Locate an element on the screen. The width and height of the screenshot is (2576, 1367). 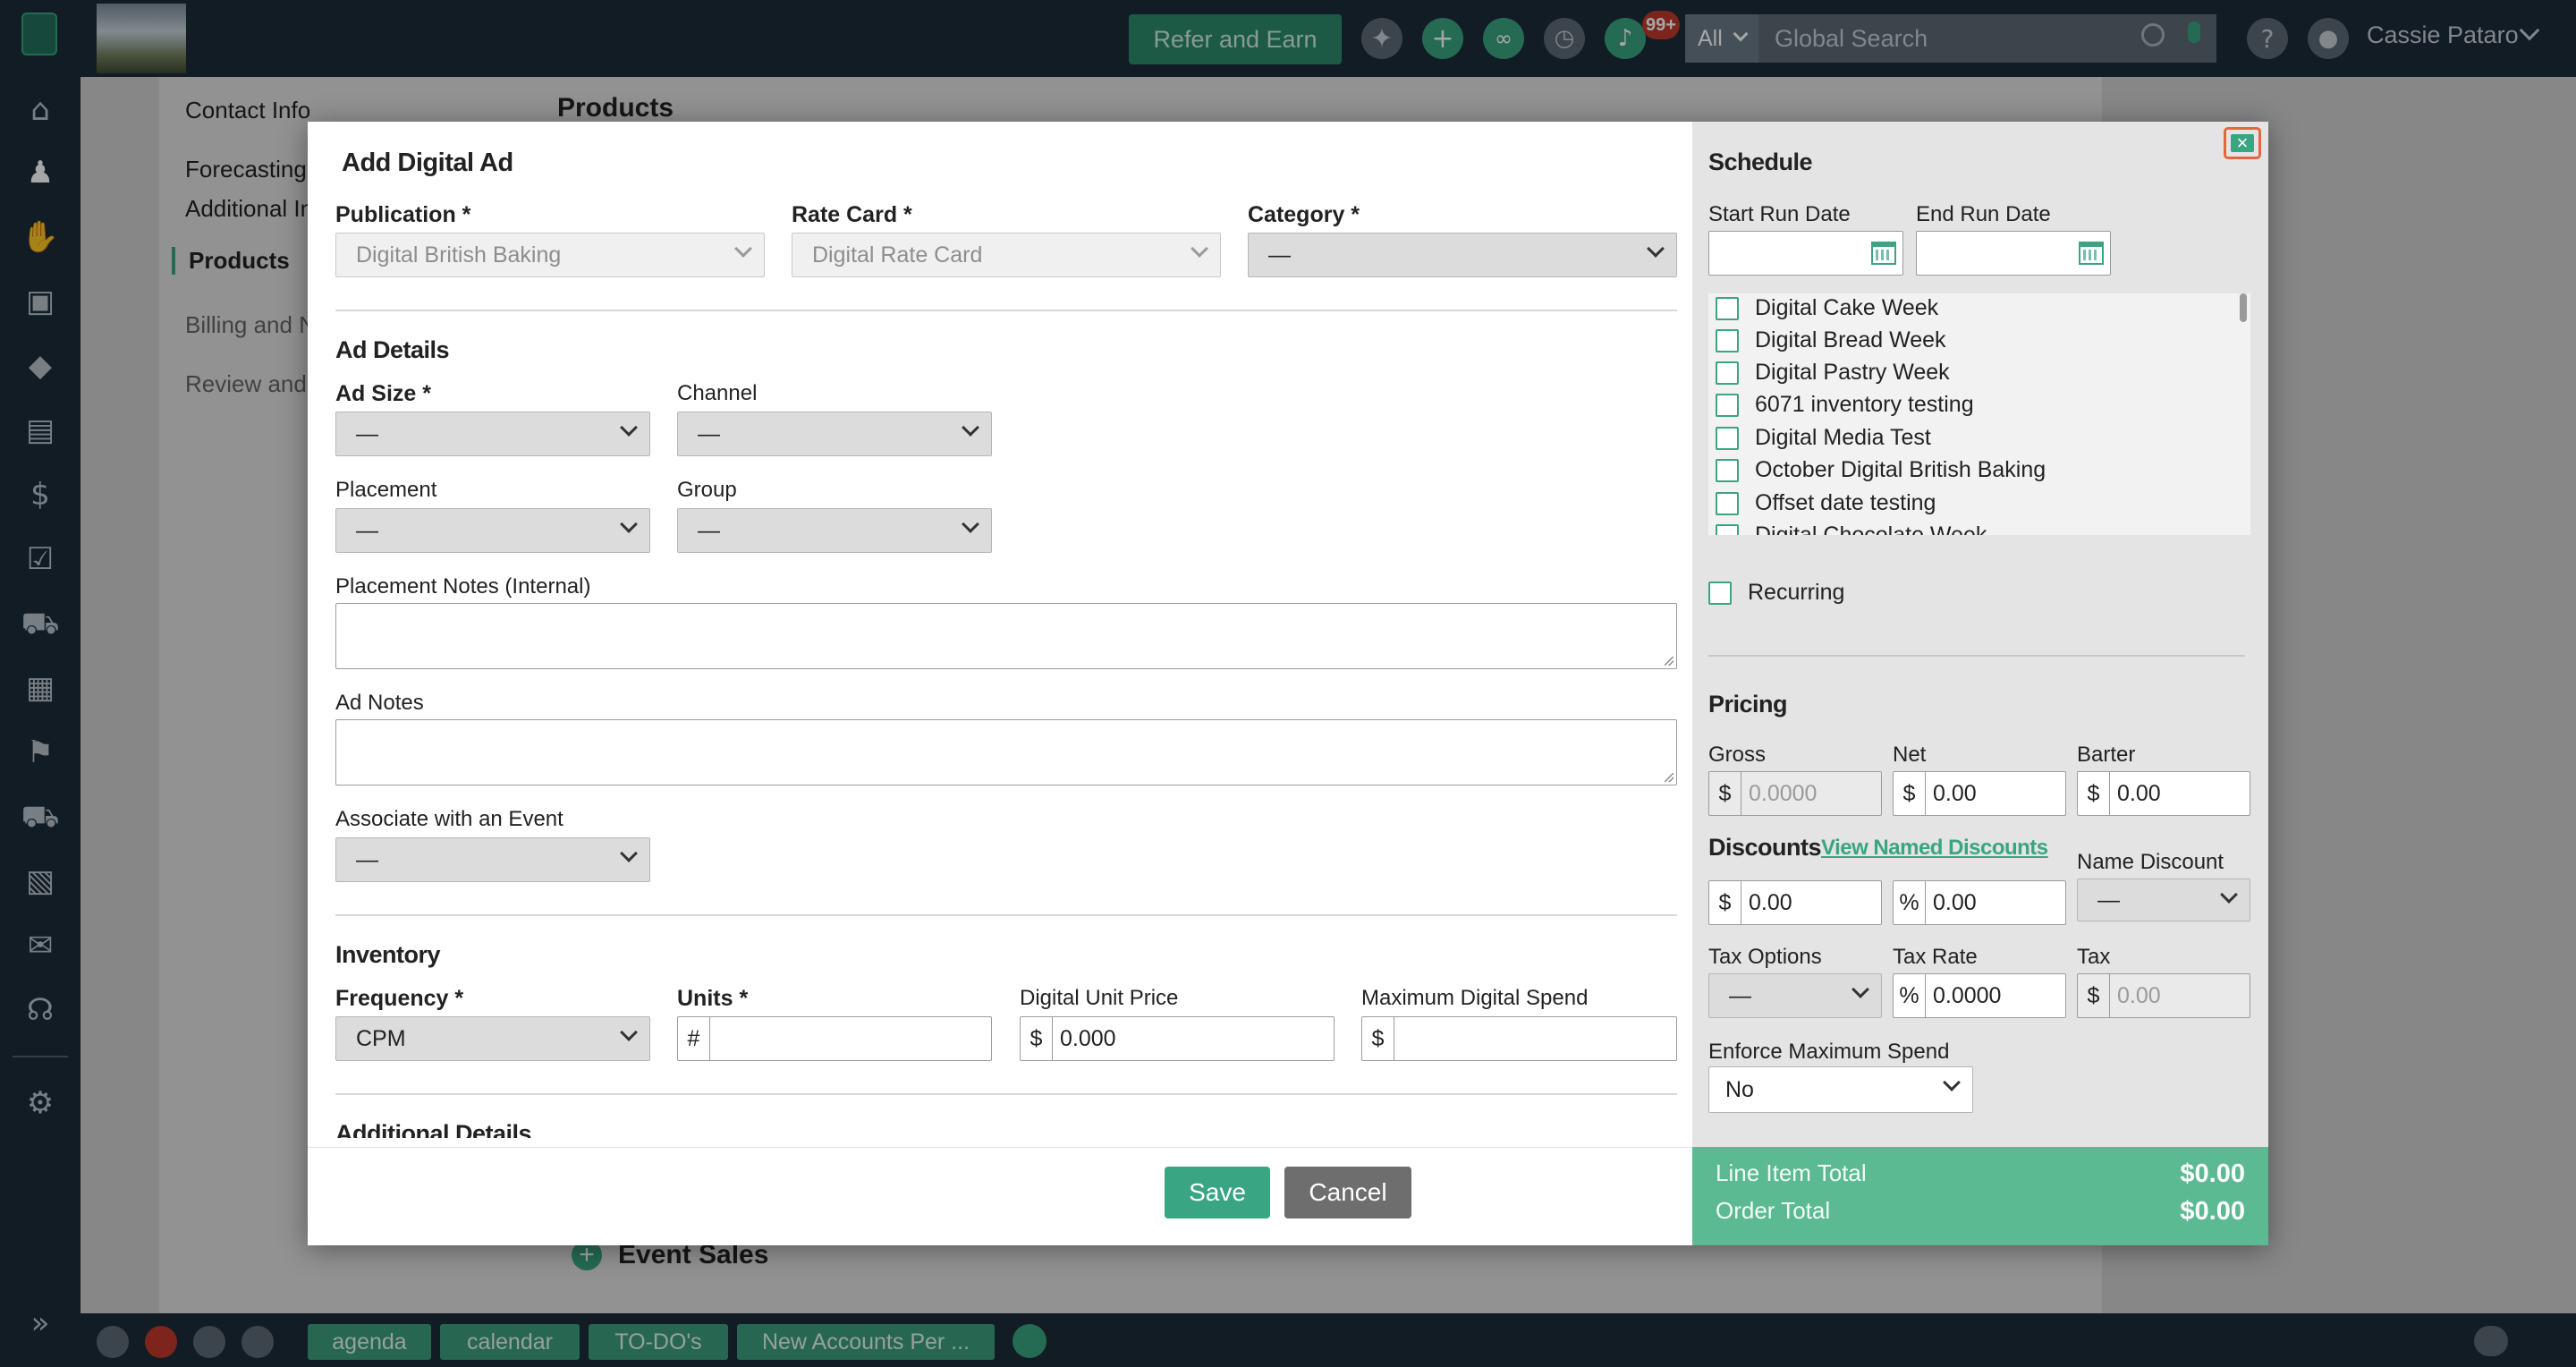
channel-value: — is located at coordinates (709, 433).